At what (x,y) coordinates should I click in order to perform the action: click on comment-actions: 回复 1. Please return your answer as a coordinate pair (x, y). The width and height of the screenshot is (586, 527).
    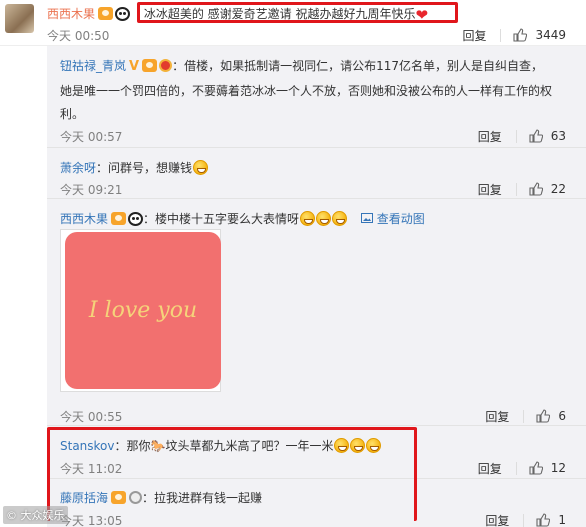
    Looking at the image, I should click on (525, 519).